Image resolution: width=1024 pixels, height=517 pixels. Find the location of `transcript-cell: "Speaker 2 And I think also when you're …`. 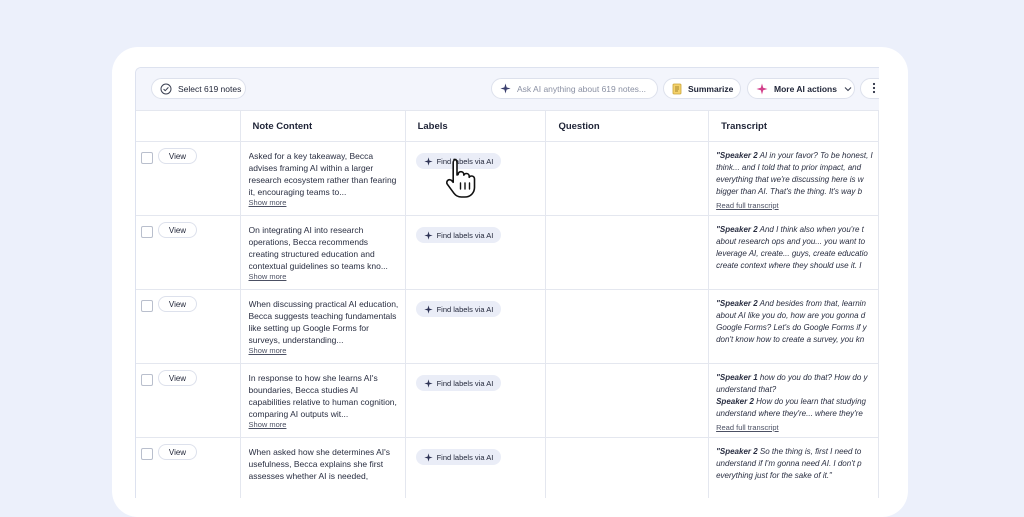

transcript-cell: "Speaker 2 And I think also when you're … is located at coordinates (793, 252).